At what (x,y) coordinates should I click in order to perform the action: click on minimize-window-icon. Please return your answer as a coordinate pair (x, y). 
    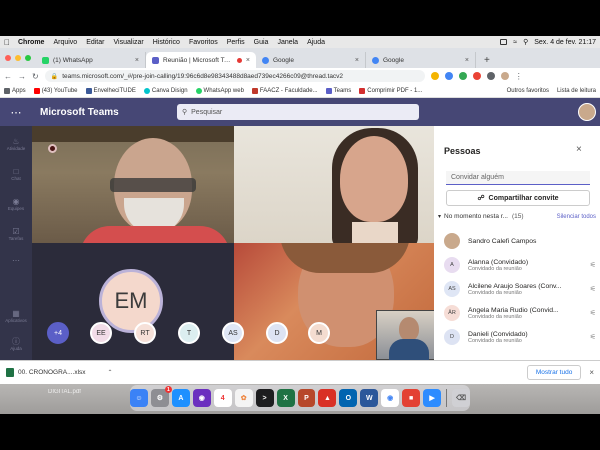
    Looking at the image, I should click on (18, 58).